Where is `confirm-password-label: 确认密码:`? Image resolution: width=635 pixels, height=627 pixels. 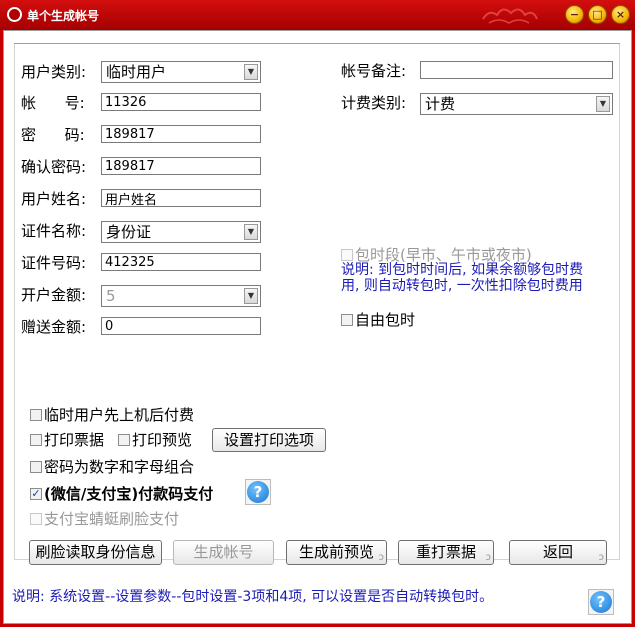 confirm-password-label: 确认密码: is located at coordinates (54, 167).